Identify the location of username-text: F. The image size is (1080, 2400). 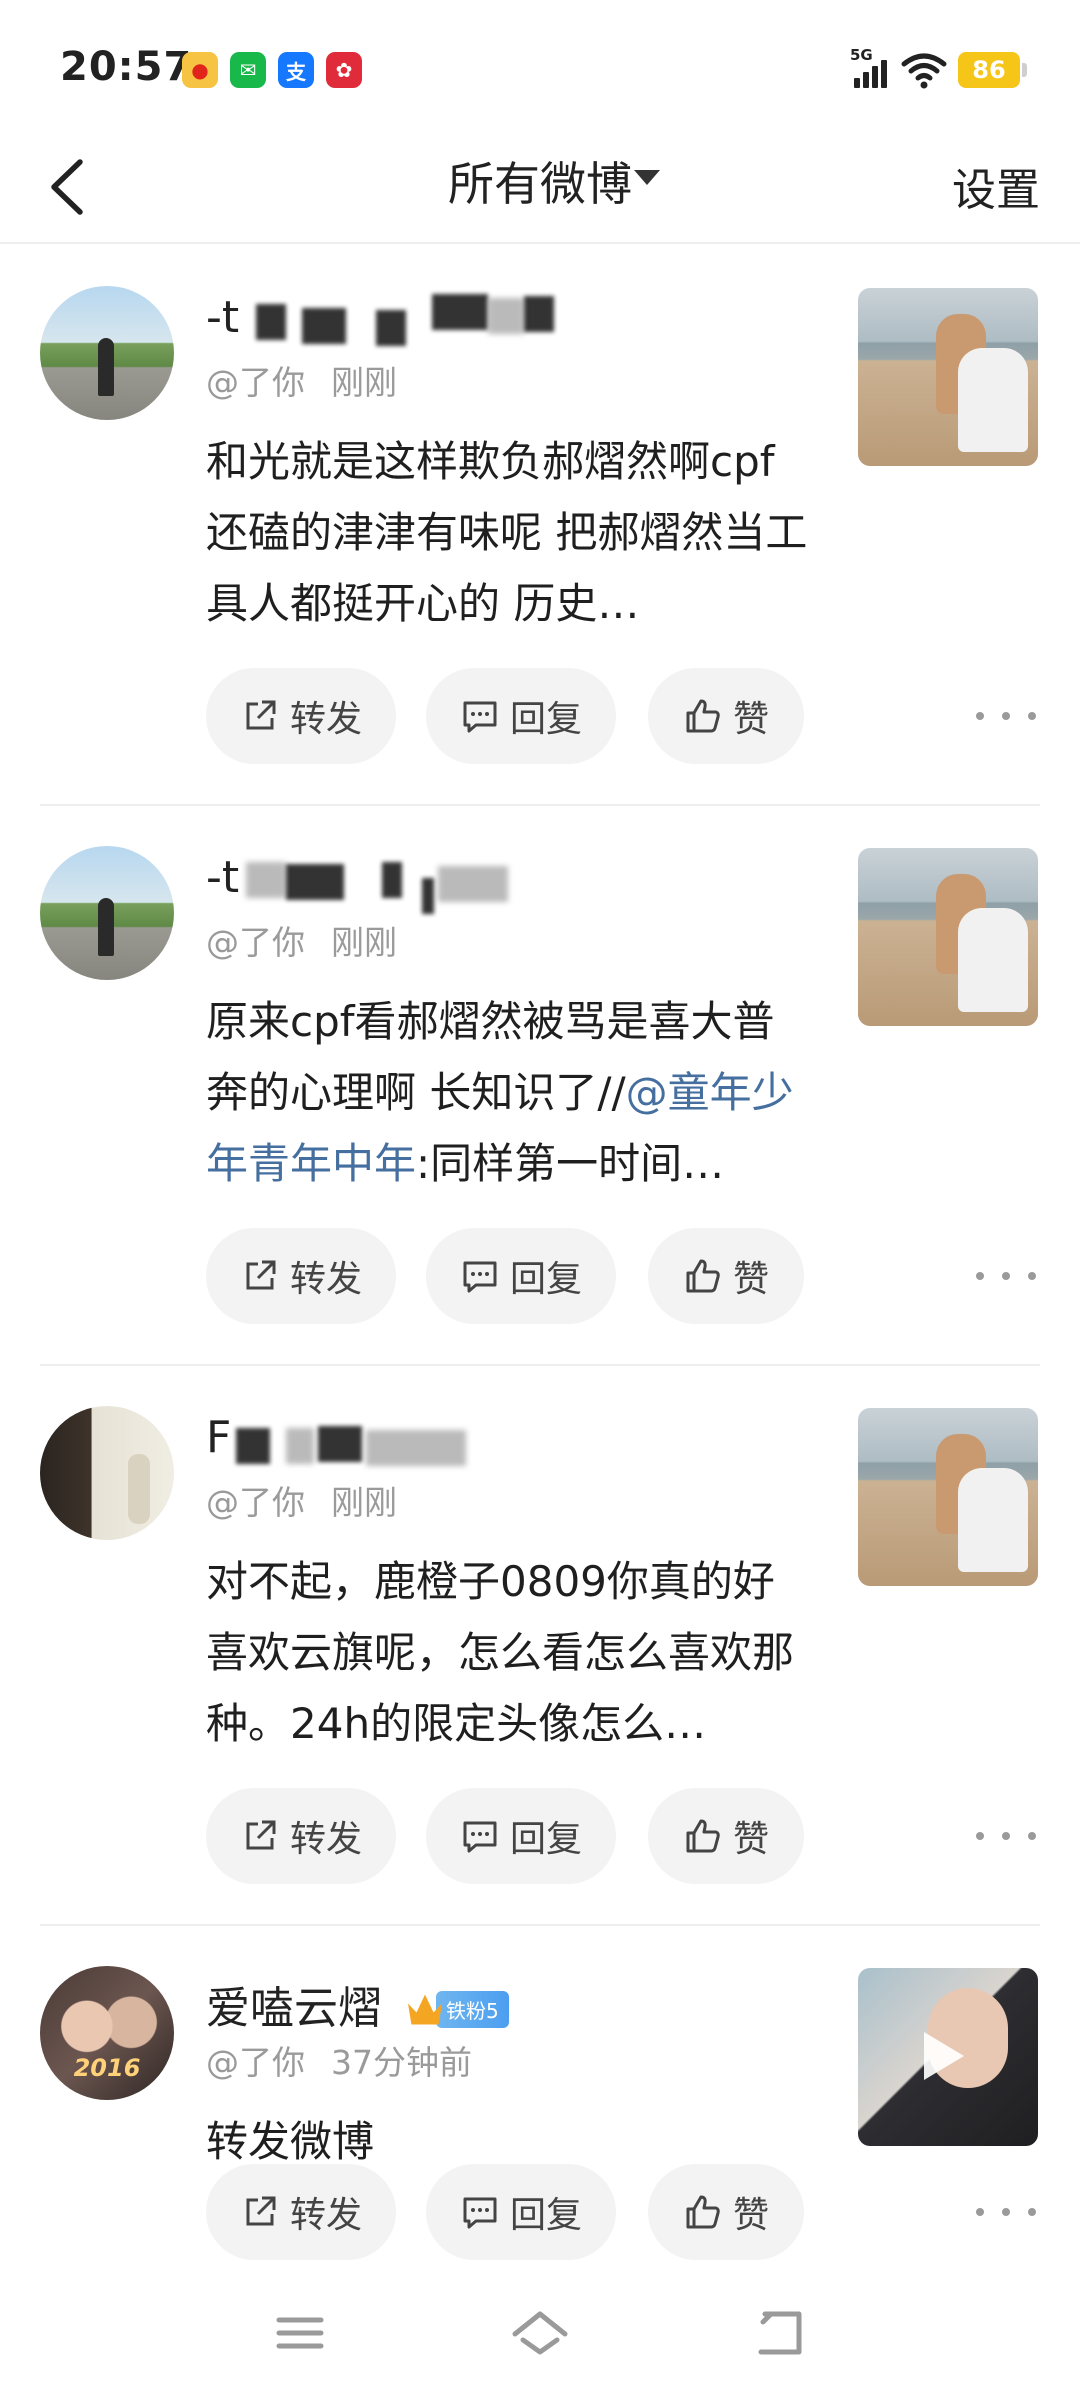
(219, 1437).